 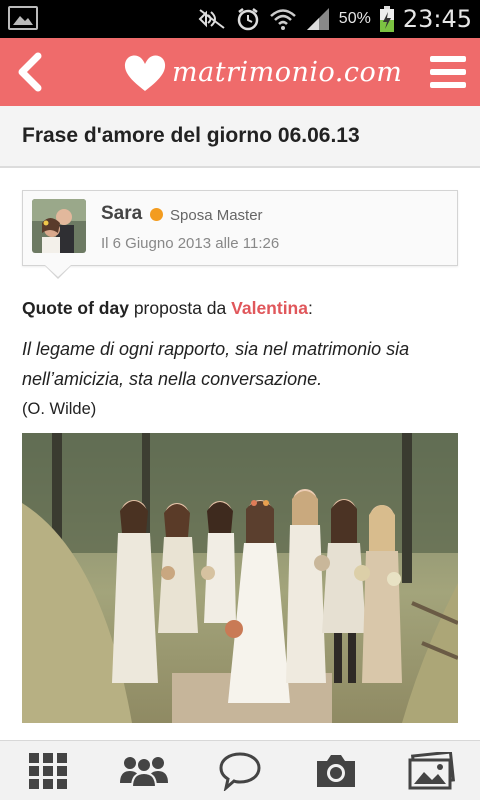 I want to click on intro-colon: :, so click(x=310, y=308).